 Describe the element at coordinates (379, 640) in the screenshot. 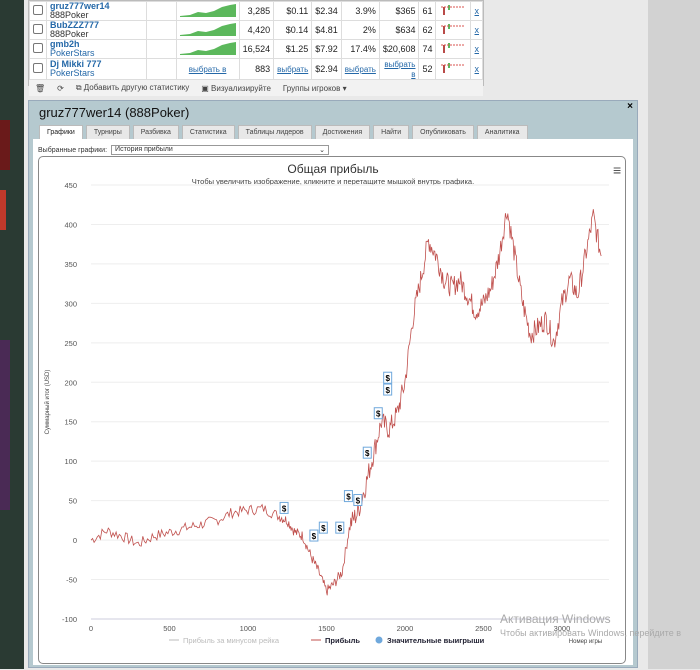

I see `legend-swatch-wins` at that location.